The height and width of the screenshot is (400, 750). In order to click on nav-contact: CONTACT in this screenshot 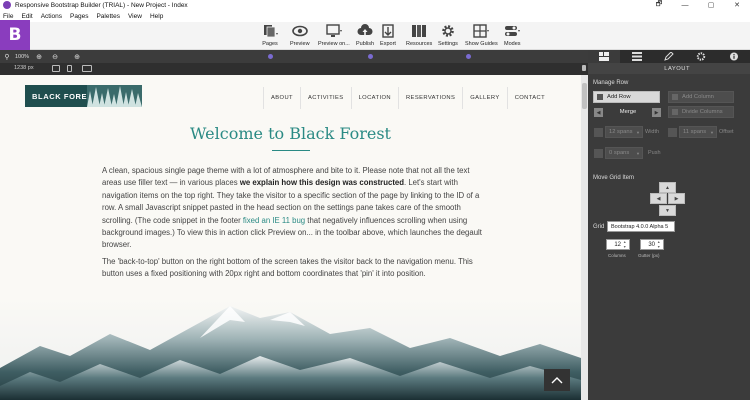, I will do `click(529, 98)`.